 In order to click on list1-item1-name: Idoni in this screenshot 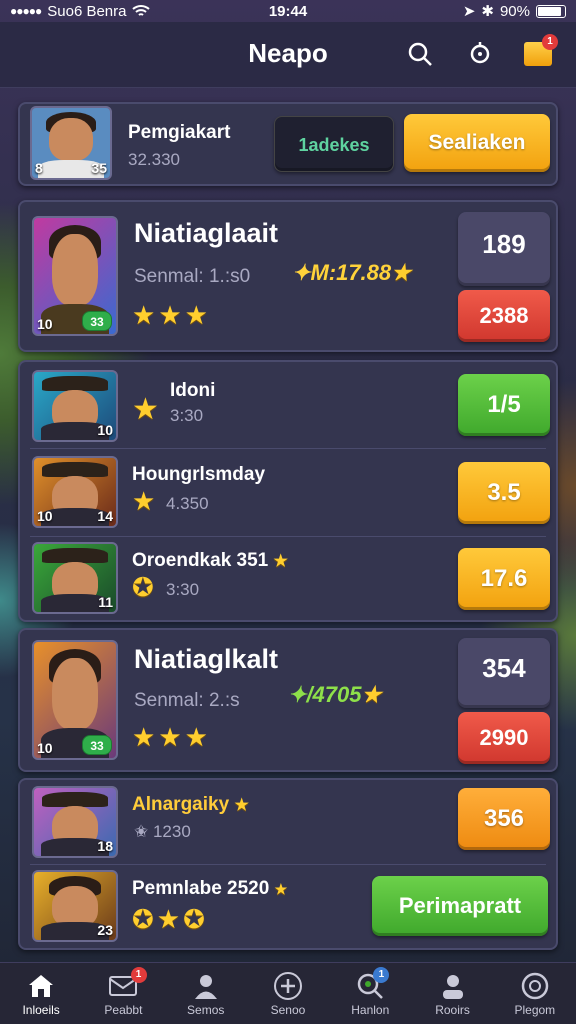, I will do `click(193, 390)`.